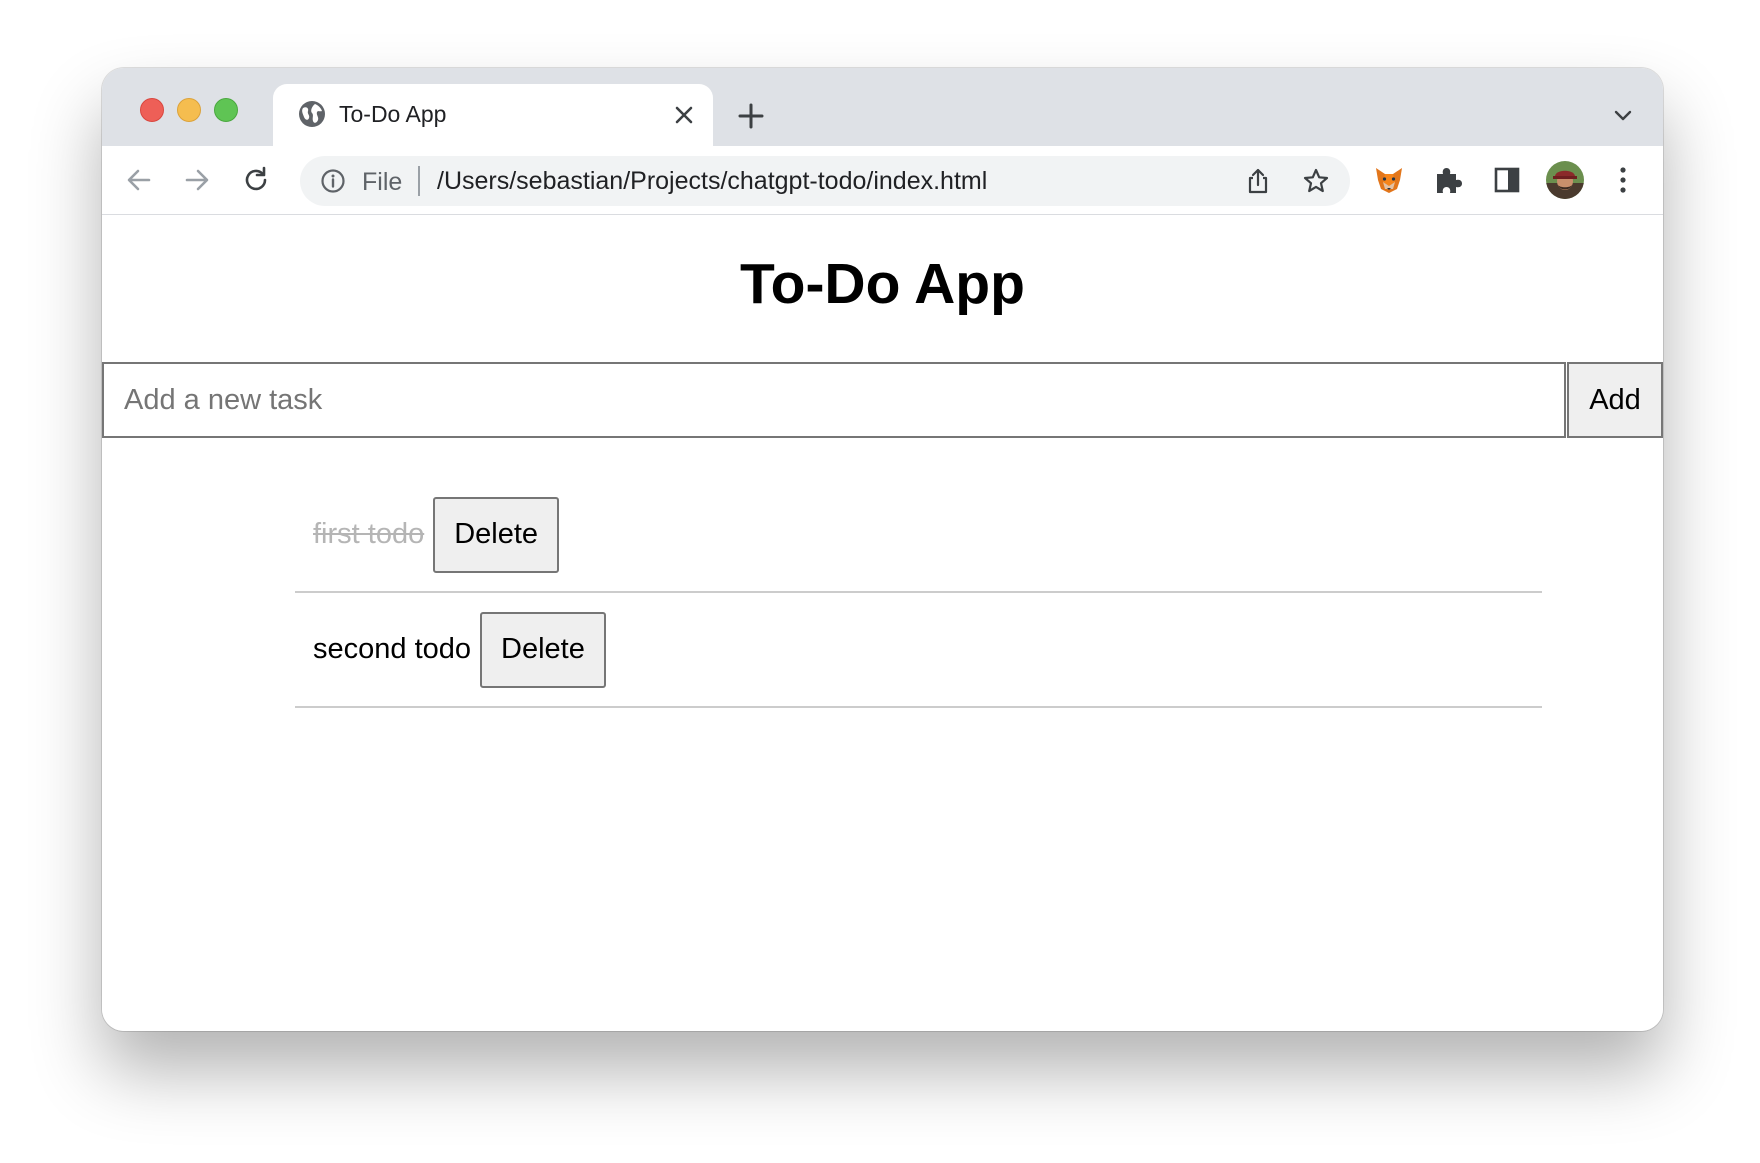 This screenshot has height=1163, width=1760. Describe the element at coordinates (1258, 181) in the screenshot. I see `share-icon` at that location.